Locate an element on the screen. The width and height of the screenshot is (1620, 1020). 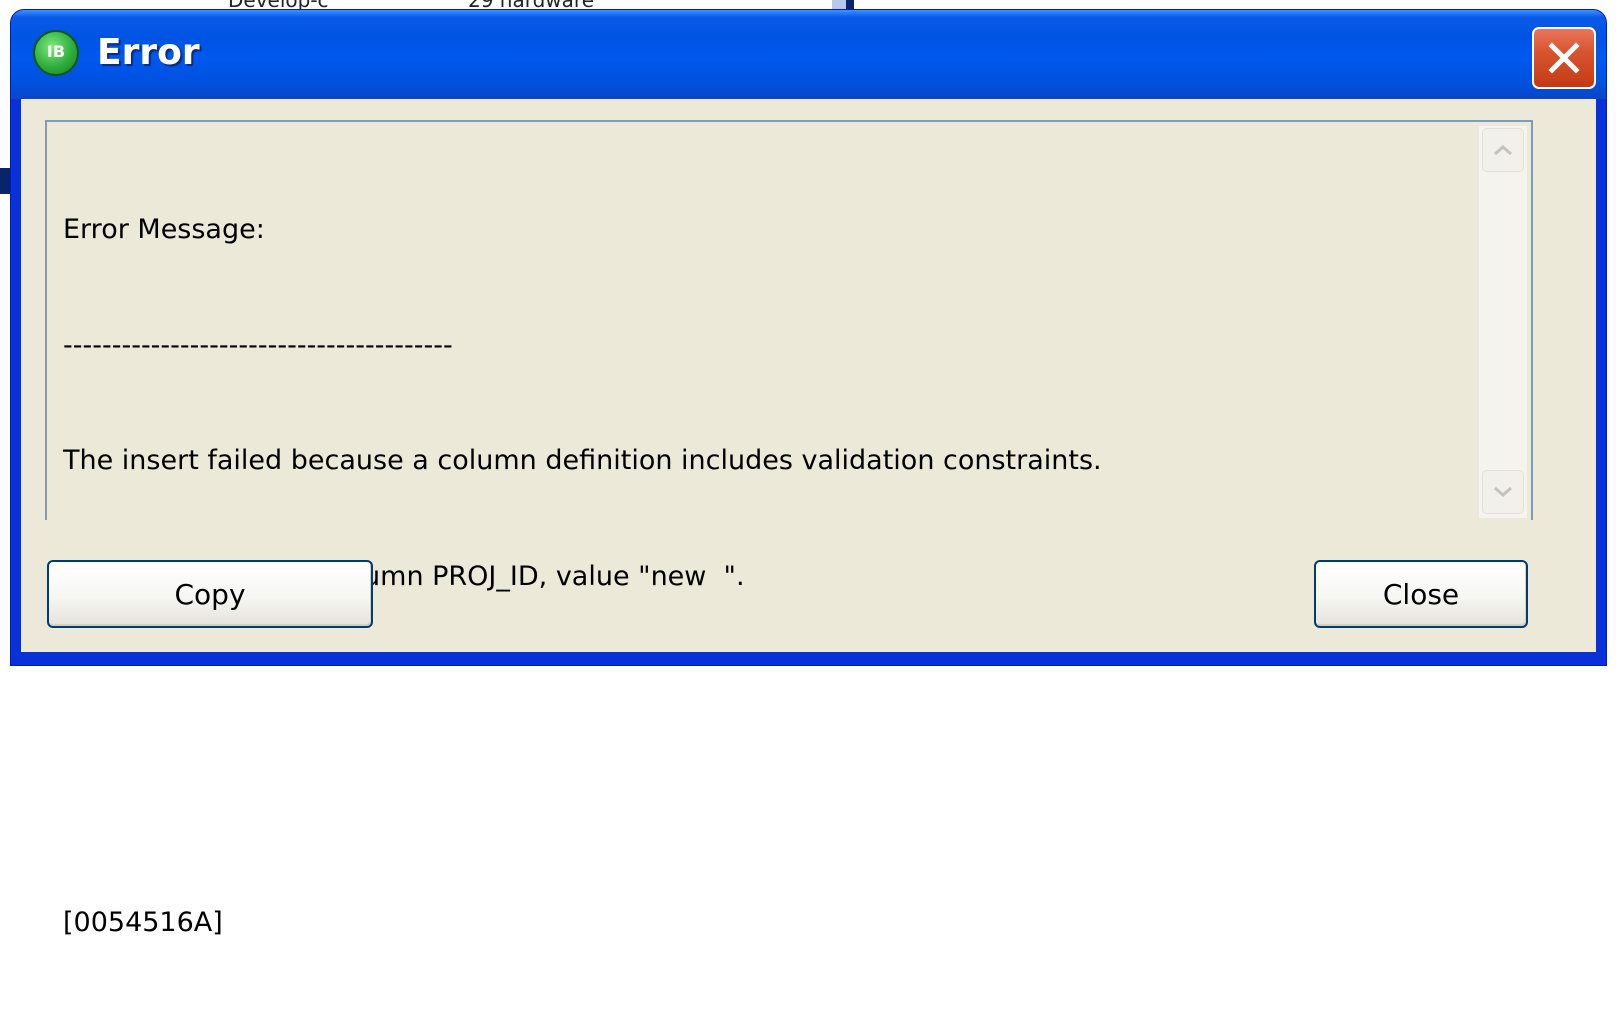
close-x-glyph is located at coordinates (1564, 58).